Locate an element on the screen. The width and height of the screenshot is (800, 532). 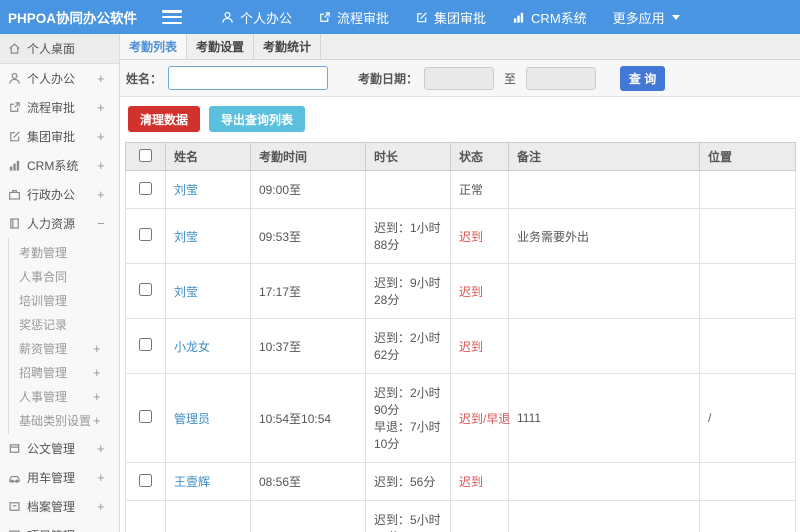
sidebar-subitem-5: 薪资管理 + is located at coordinates (64, 348).